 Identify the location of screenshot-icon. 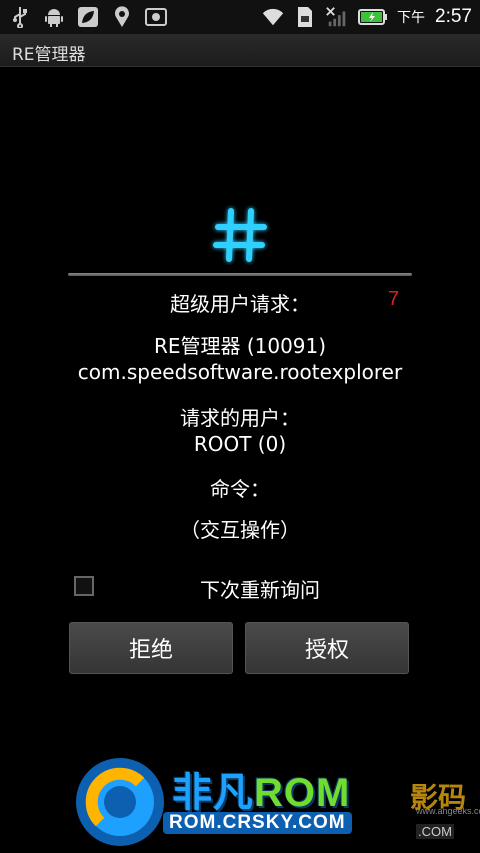
(156, 17).